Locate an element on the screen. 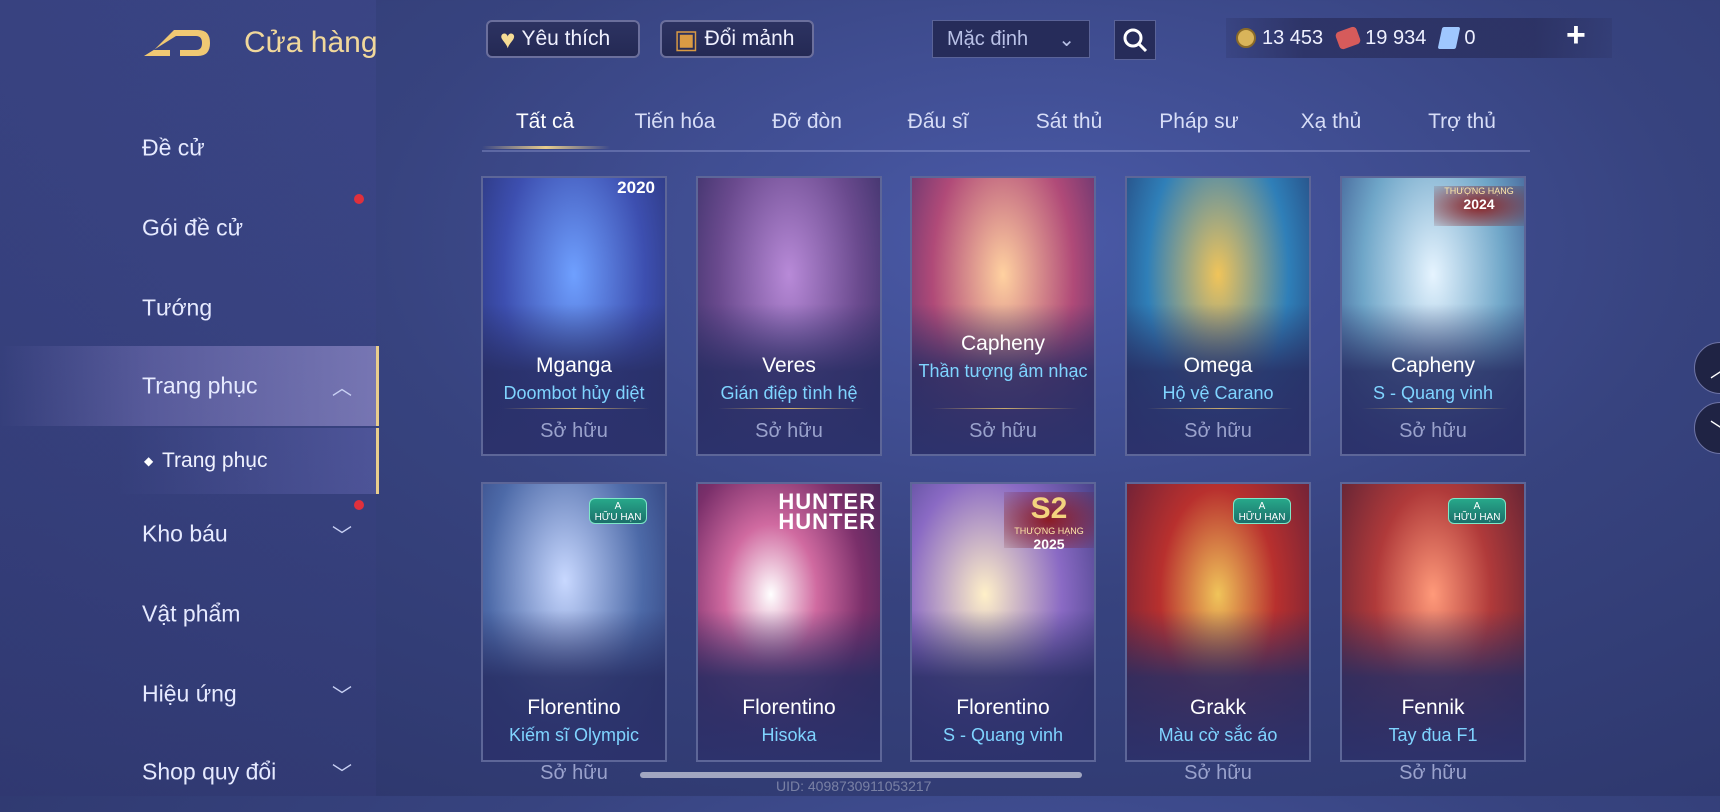 The height and width of the screenshot is (812, 1720). skin-name: Thần tượng âm nhạc is located at coordinates (1003, 371).